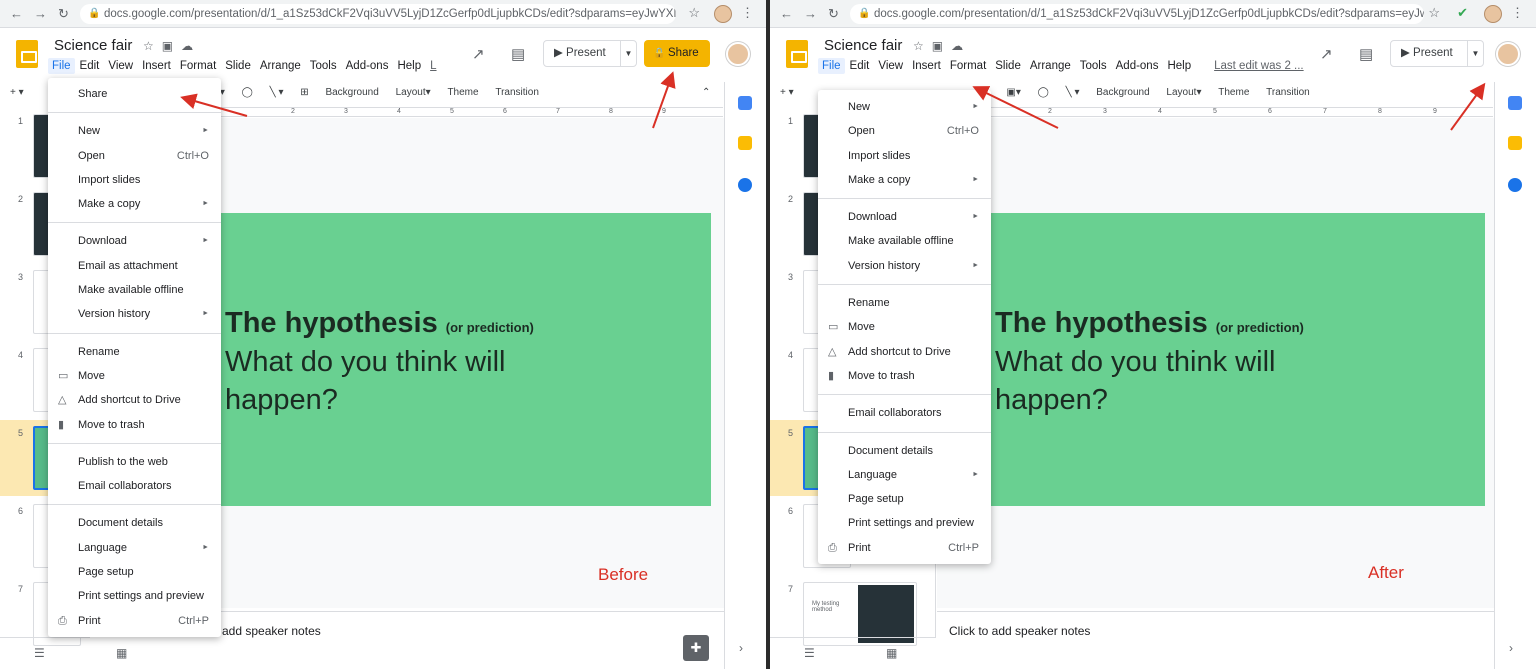 This screenshot has height=669, width=1536. What do you see at coordinates (745, 143) in the screenshot?
I see `keep-icon` at bounding box center [745, 143].